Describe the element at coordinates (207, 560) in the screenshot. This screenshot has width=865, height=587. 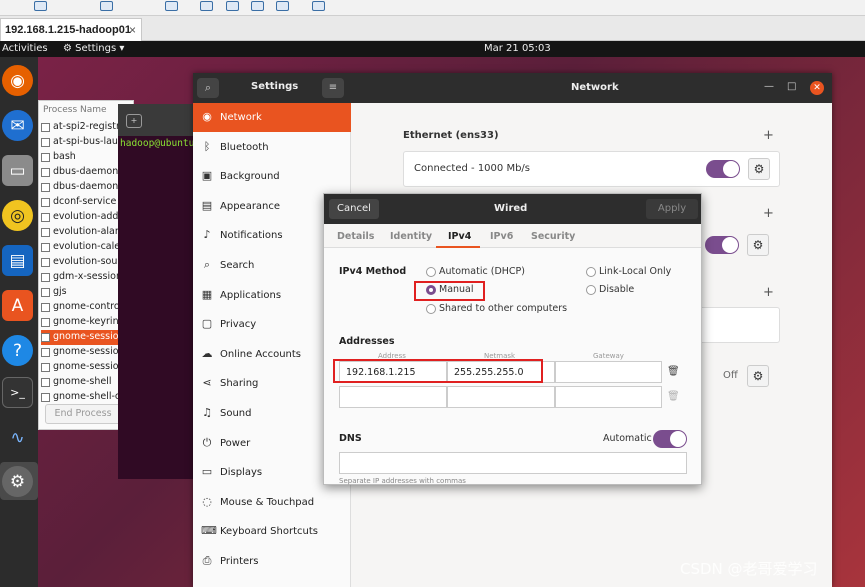
I see `printers-icon: ⎙` at that location.